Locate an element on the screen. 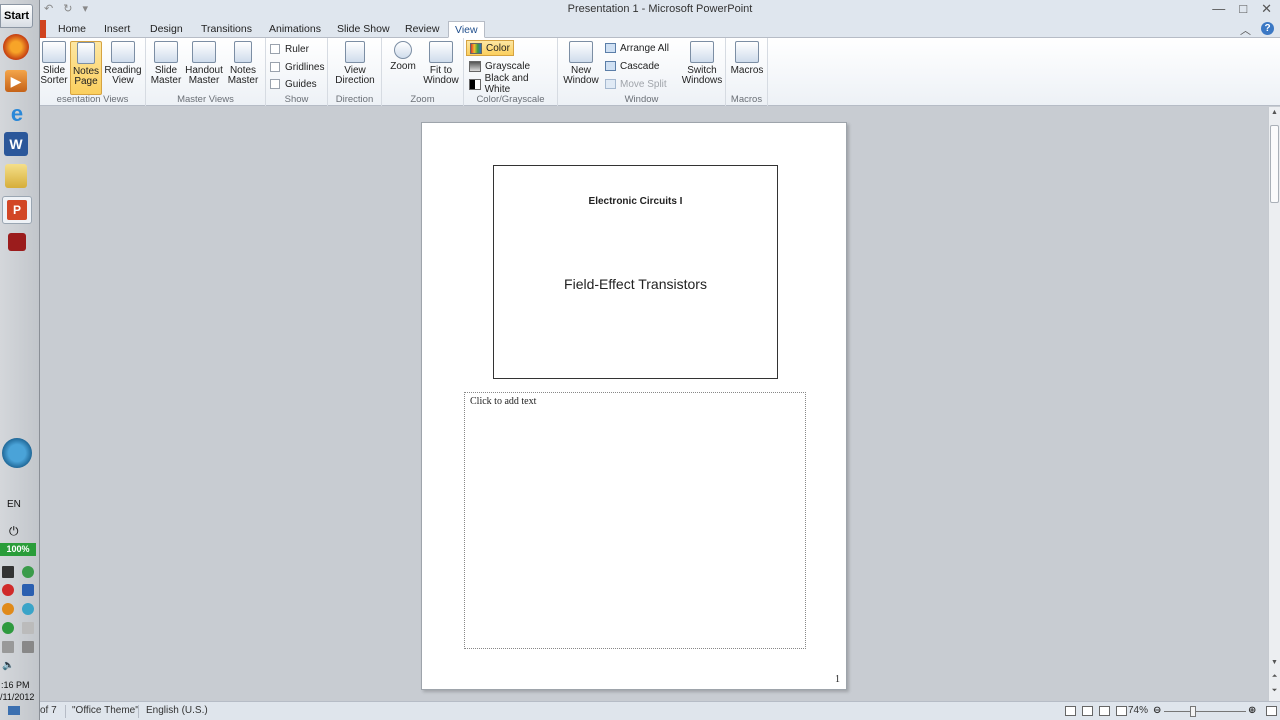 This screenshot has width=1280, height=720. cascade-button: Cascade is located at coordinates (632, 66).